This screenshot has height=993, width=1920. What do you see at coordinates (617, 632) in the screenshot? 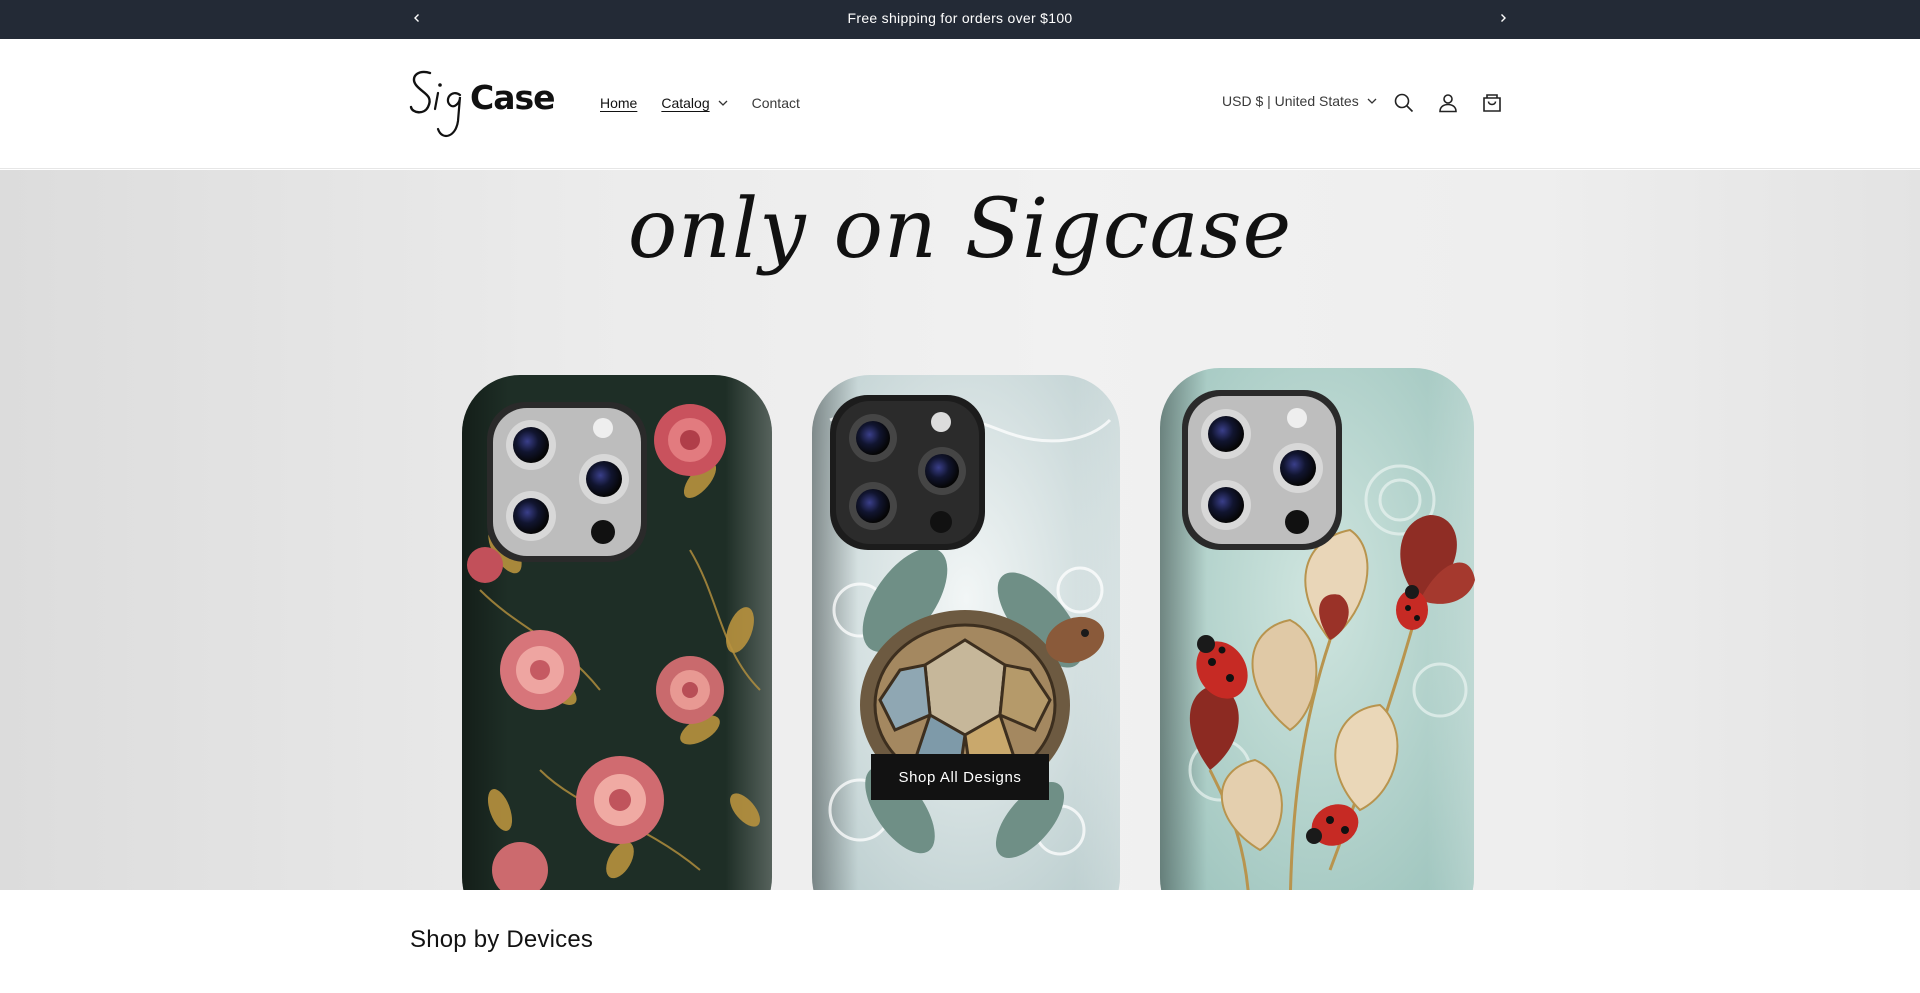
I see `phone-case-roses` at bounding box center [617, 632].